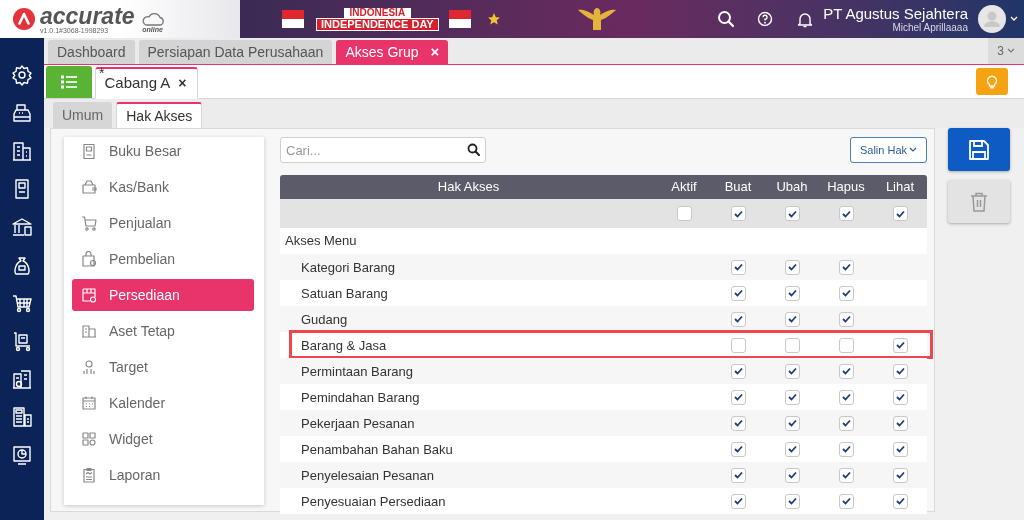 The width and height of the screenshot is (1024, 520). Describe the element at coordinates (888, 150) in the screenshot. I see `copy-rights-button: Salin Hak` at that location.